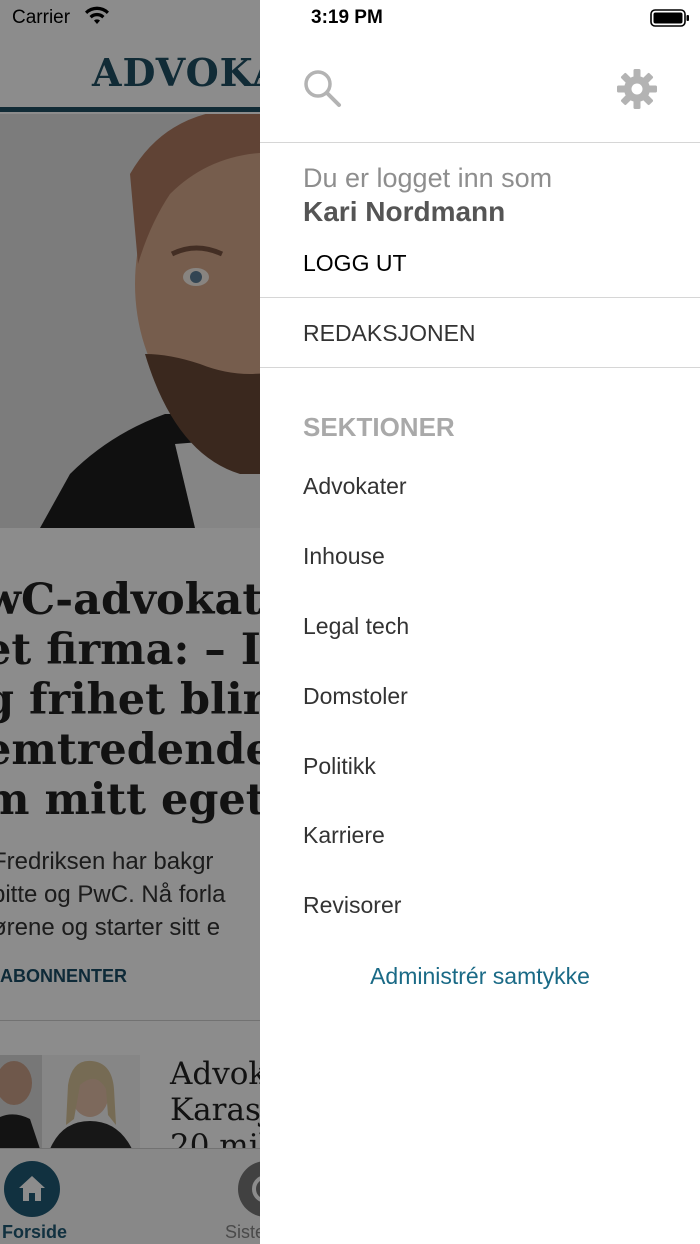 This screenshot has width=700, height=1244. What do you see at coordinates (480, 766) in the screenshot?
I see `section-item-politikk: Politikk` at bounding box center [480, 766].